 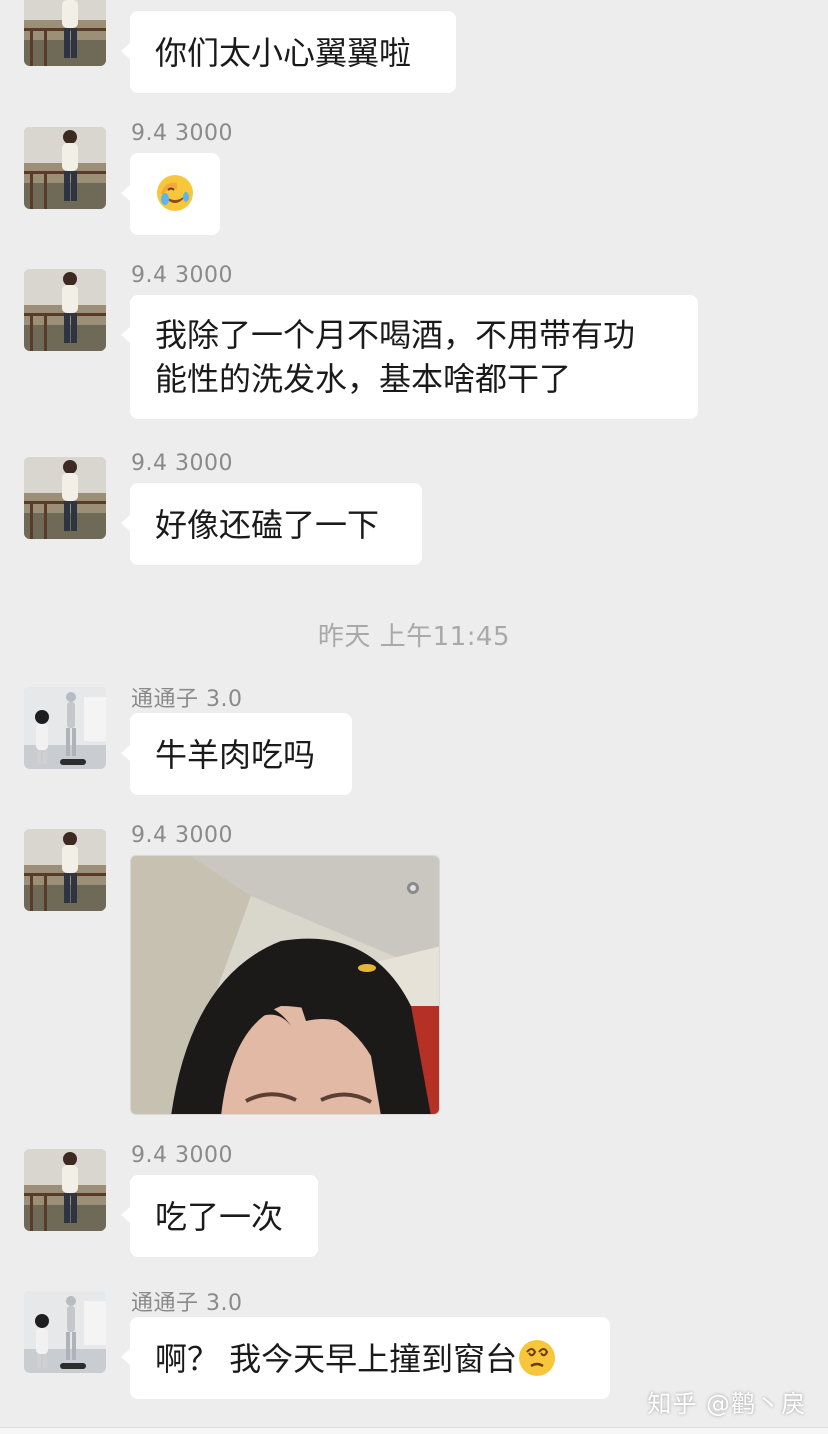 I want to click on message-text: 吃了一次, so click(x=219, y=1217).